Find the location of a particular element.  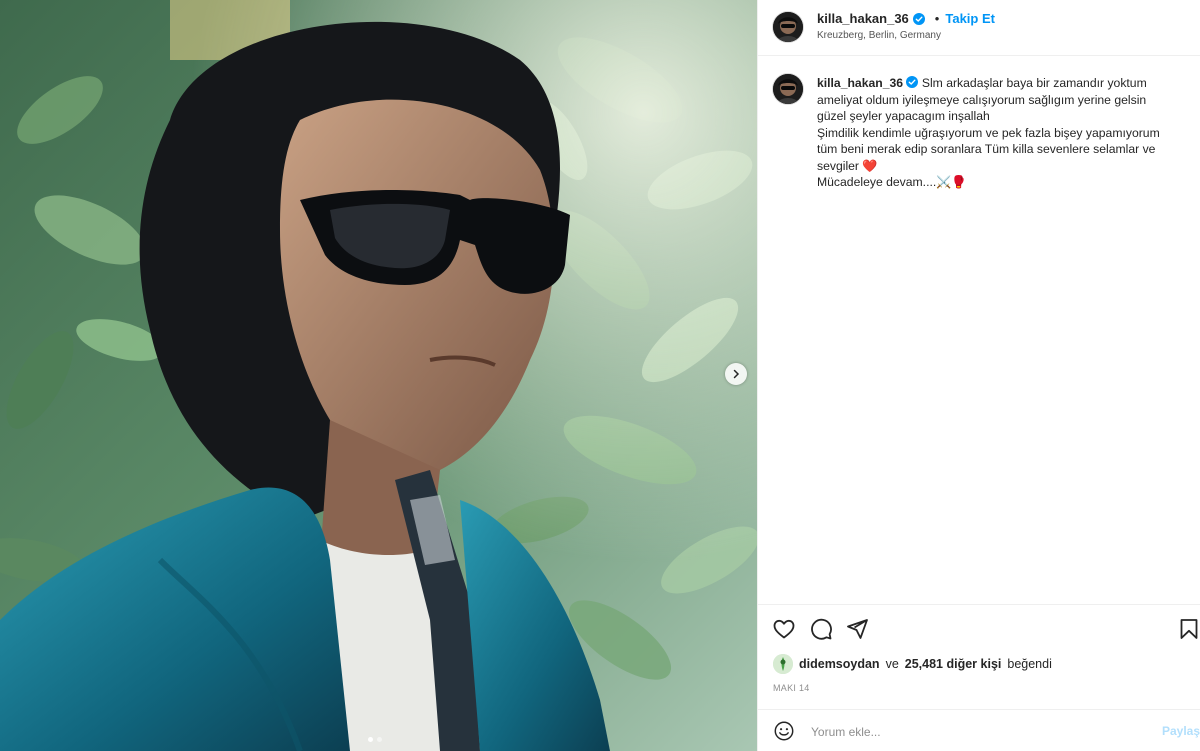

caption-avatar is located at coordinates (788, 89).